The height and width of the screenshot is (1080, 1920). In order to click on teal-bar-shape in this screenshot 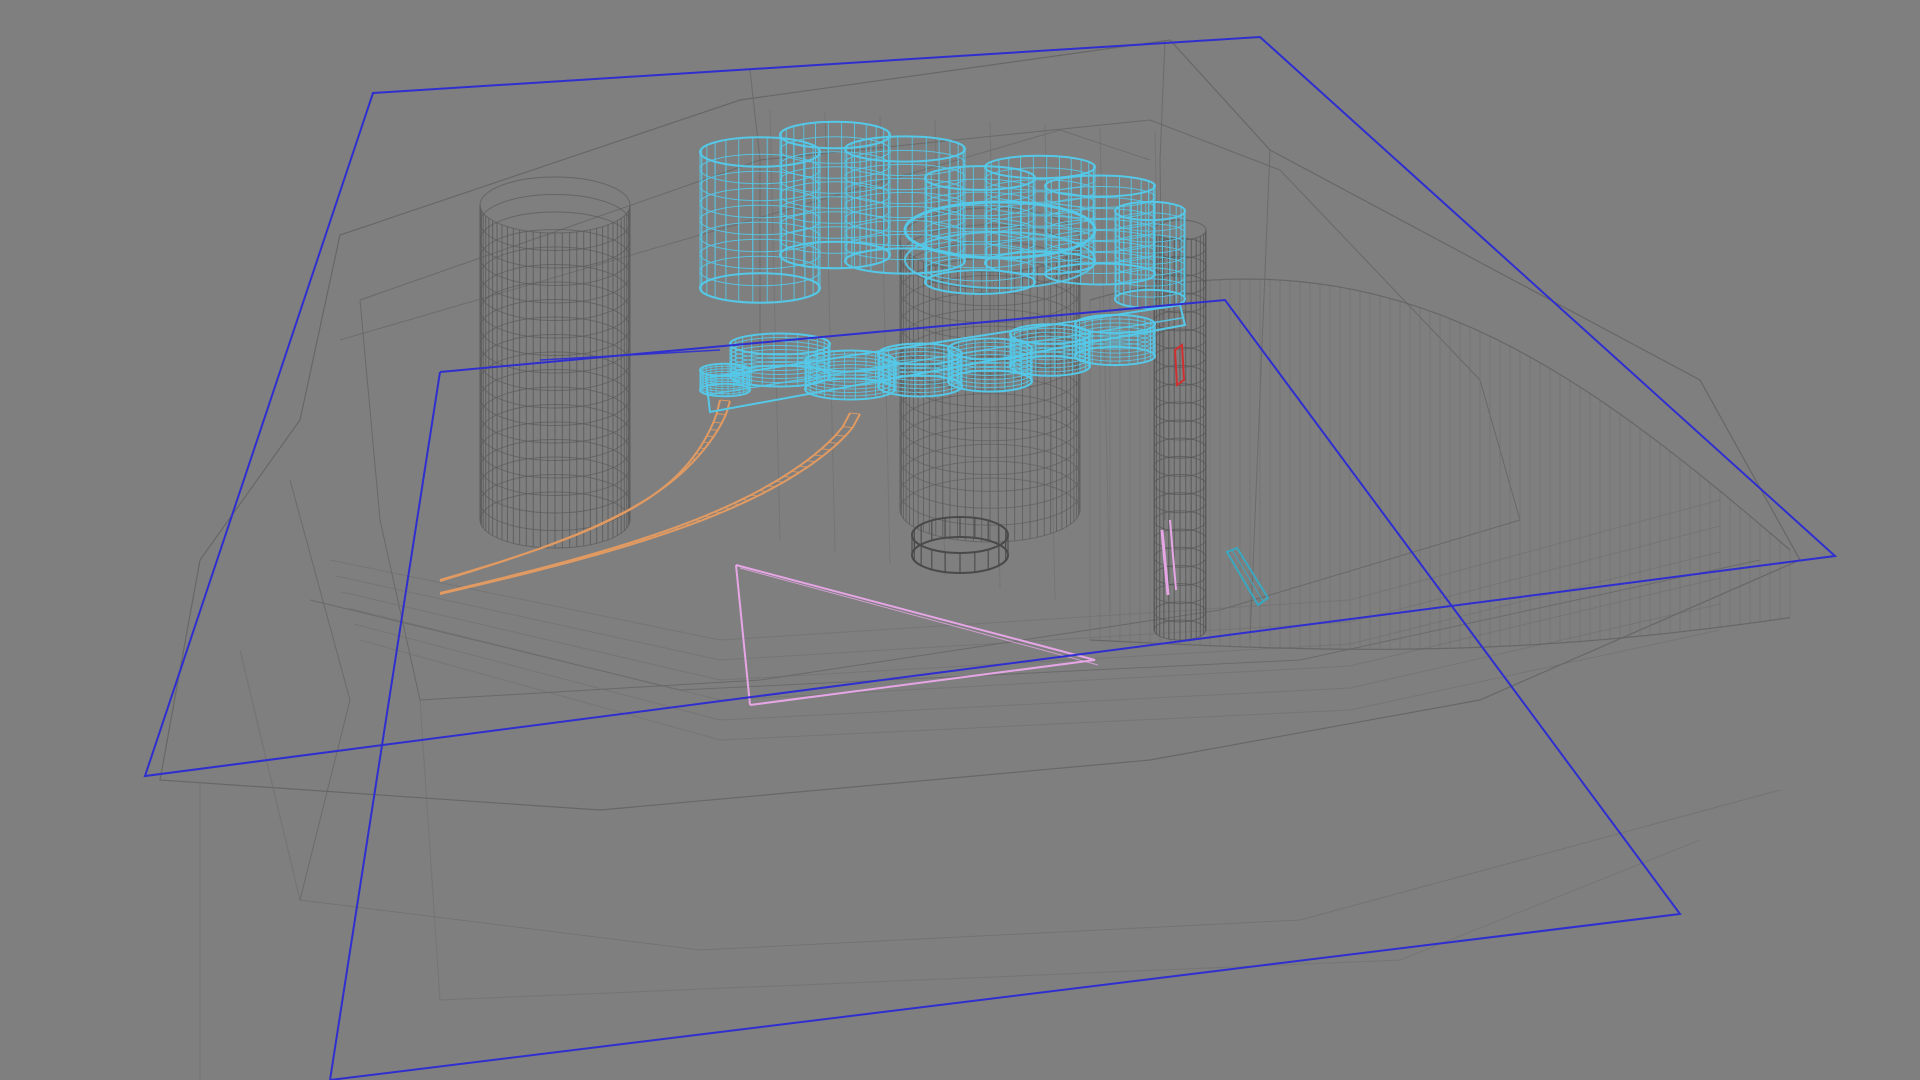, I will do `click(1247, 576)`.